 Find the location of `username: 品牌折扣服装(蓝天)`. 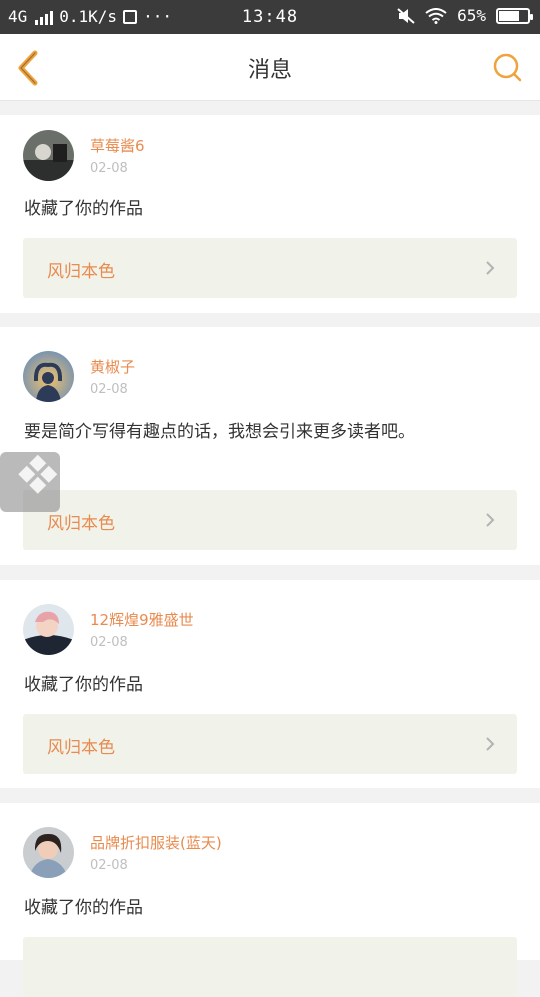

username: 品牌折扣服装(蓝天) is located at coordinates (156, 842).